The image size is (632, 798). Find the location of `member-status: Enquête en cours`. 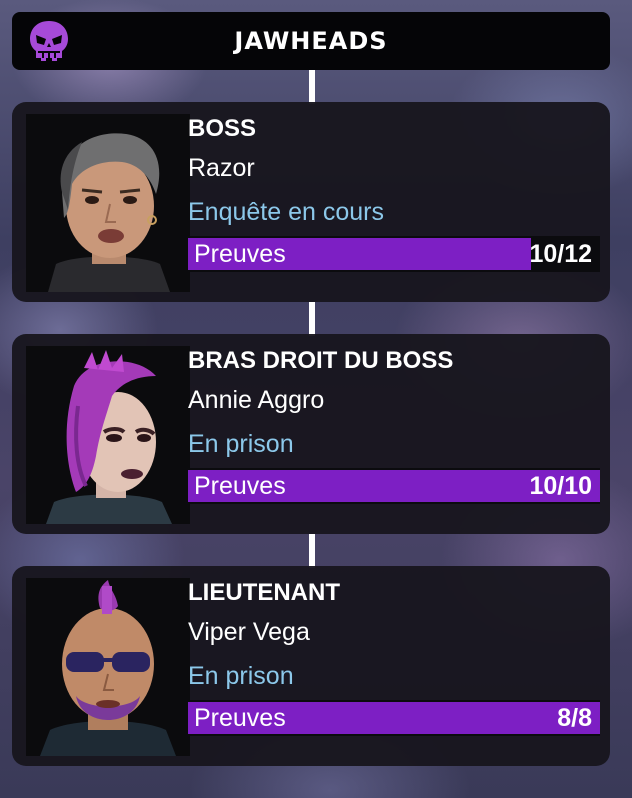

member-status: Enquête en cours is located at coordinates (286, 212).